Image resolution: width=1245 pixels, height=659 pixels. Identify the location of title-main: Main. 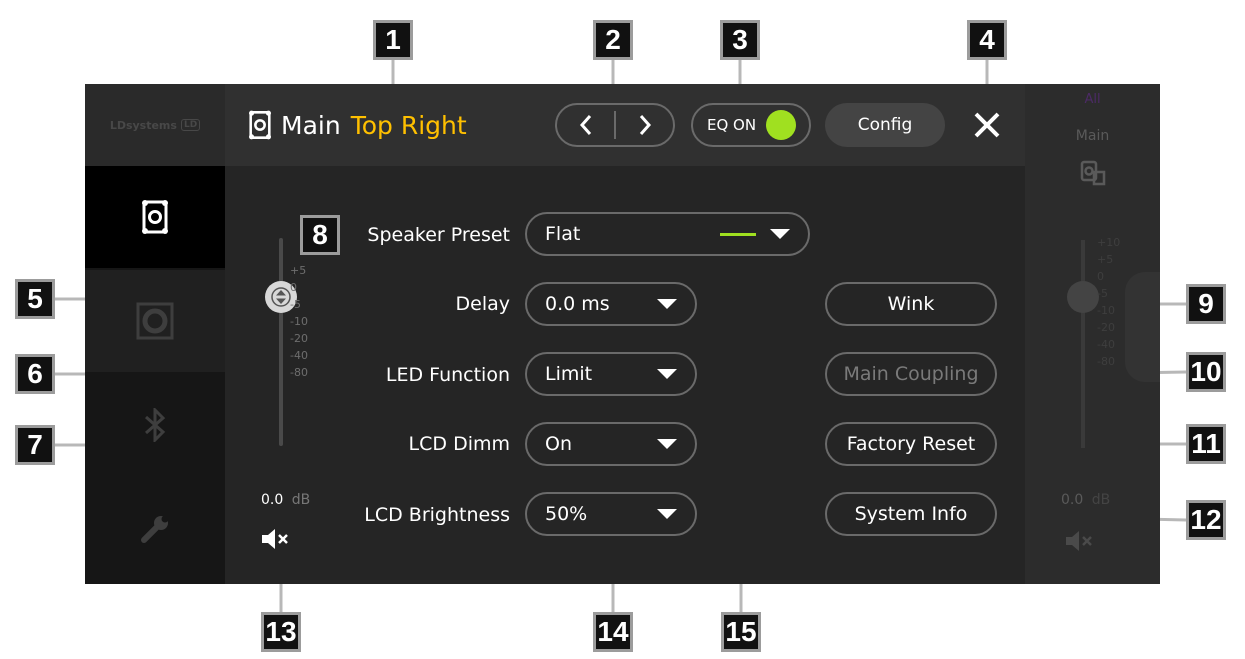
(311, 125).